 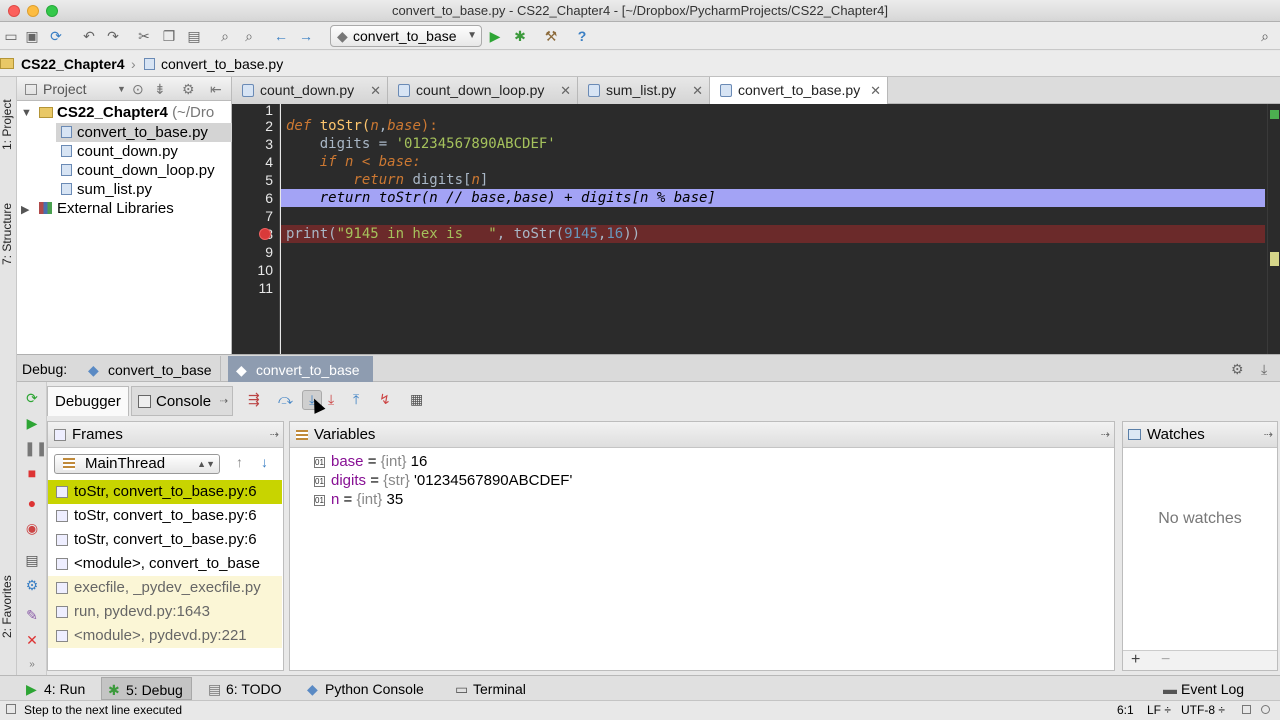 I want to click on favorites-tool-tab: 2: Favorites, so click(x=8, y=607).